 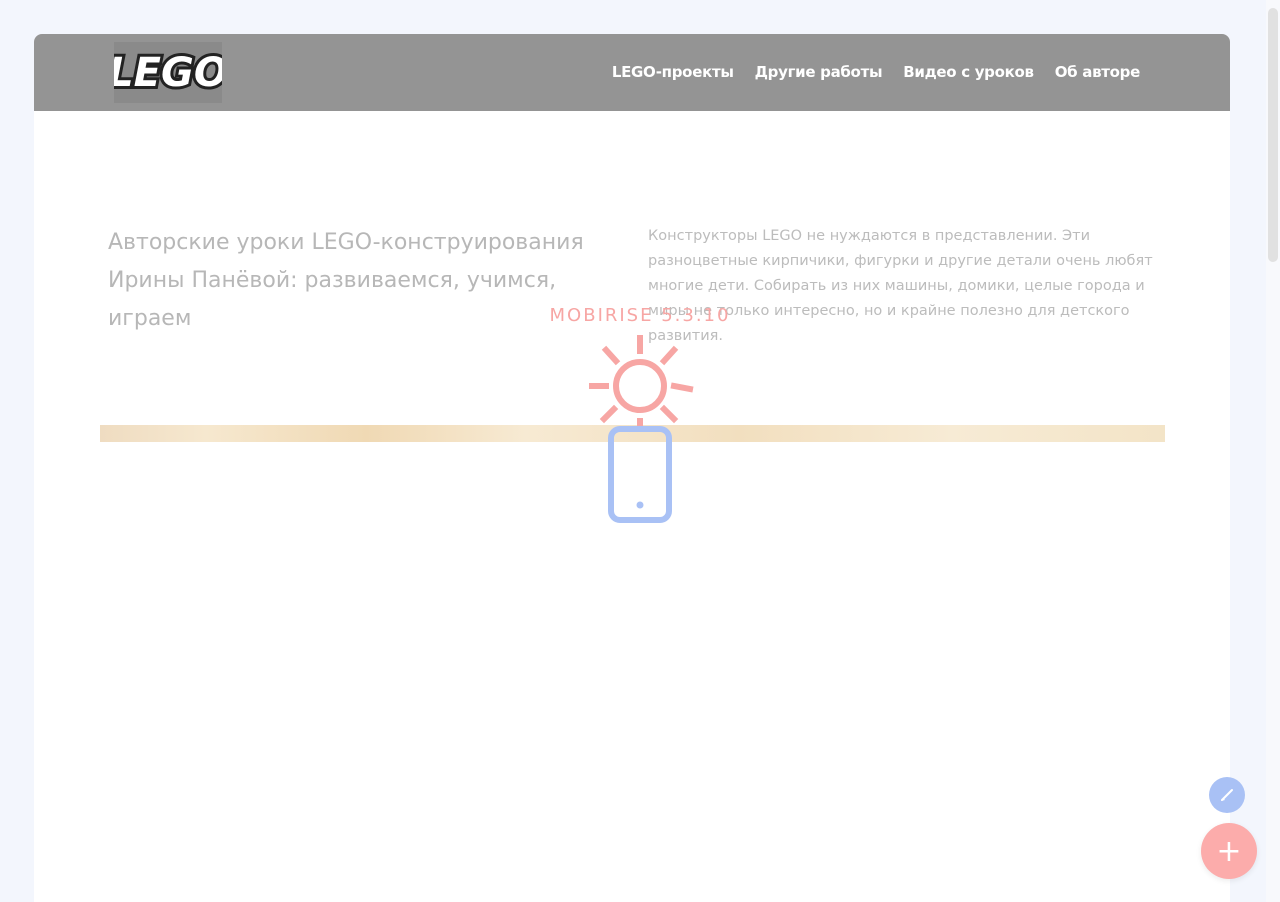 I want to click on scrollbar, so click(x=1273, y=451).